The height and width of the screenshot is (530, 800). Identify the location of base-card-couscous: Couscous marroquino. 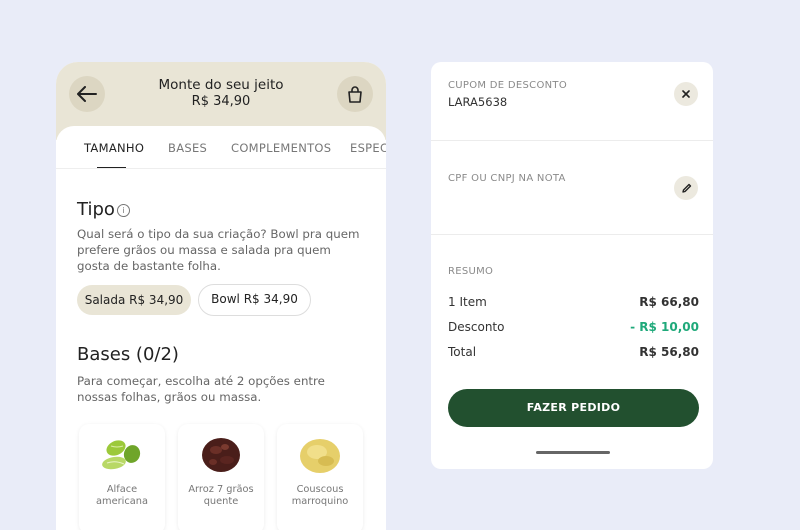
(320, 477).